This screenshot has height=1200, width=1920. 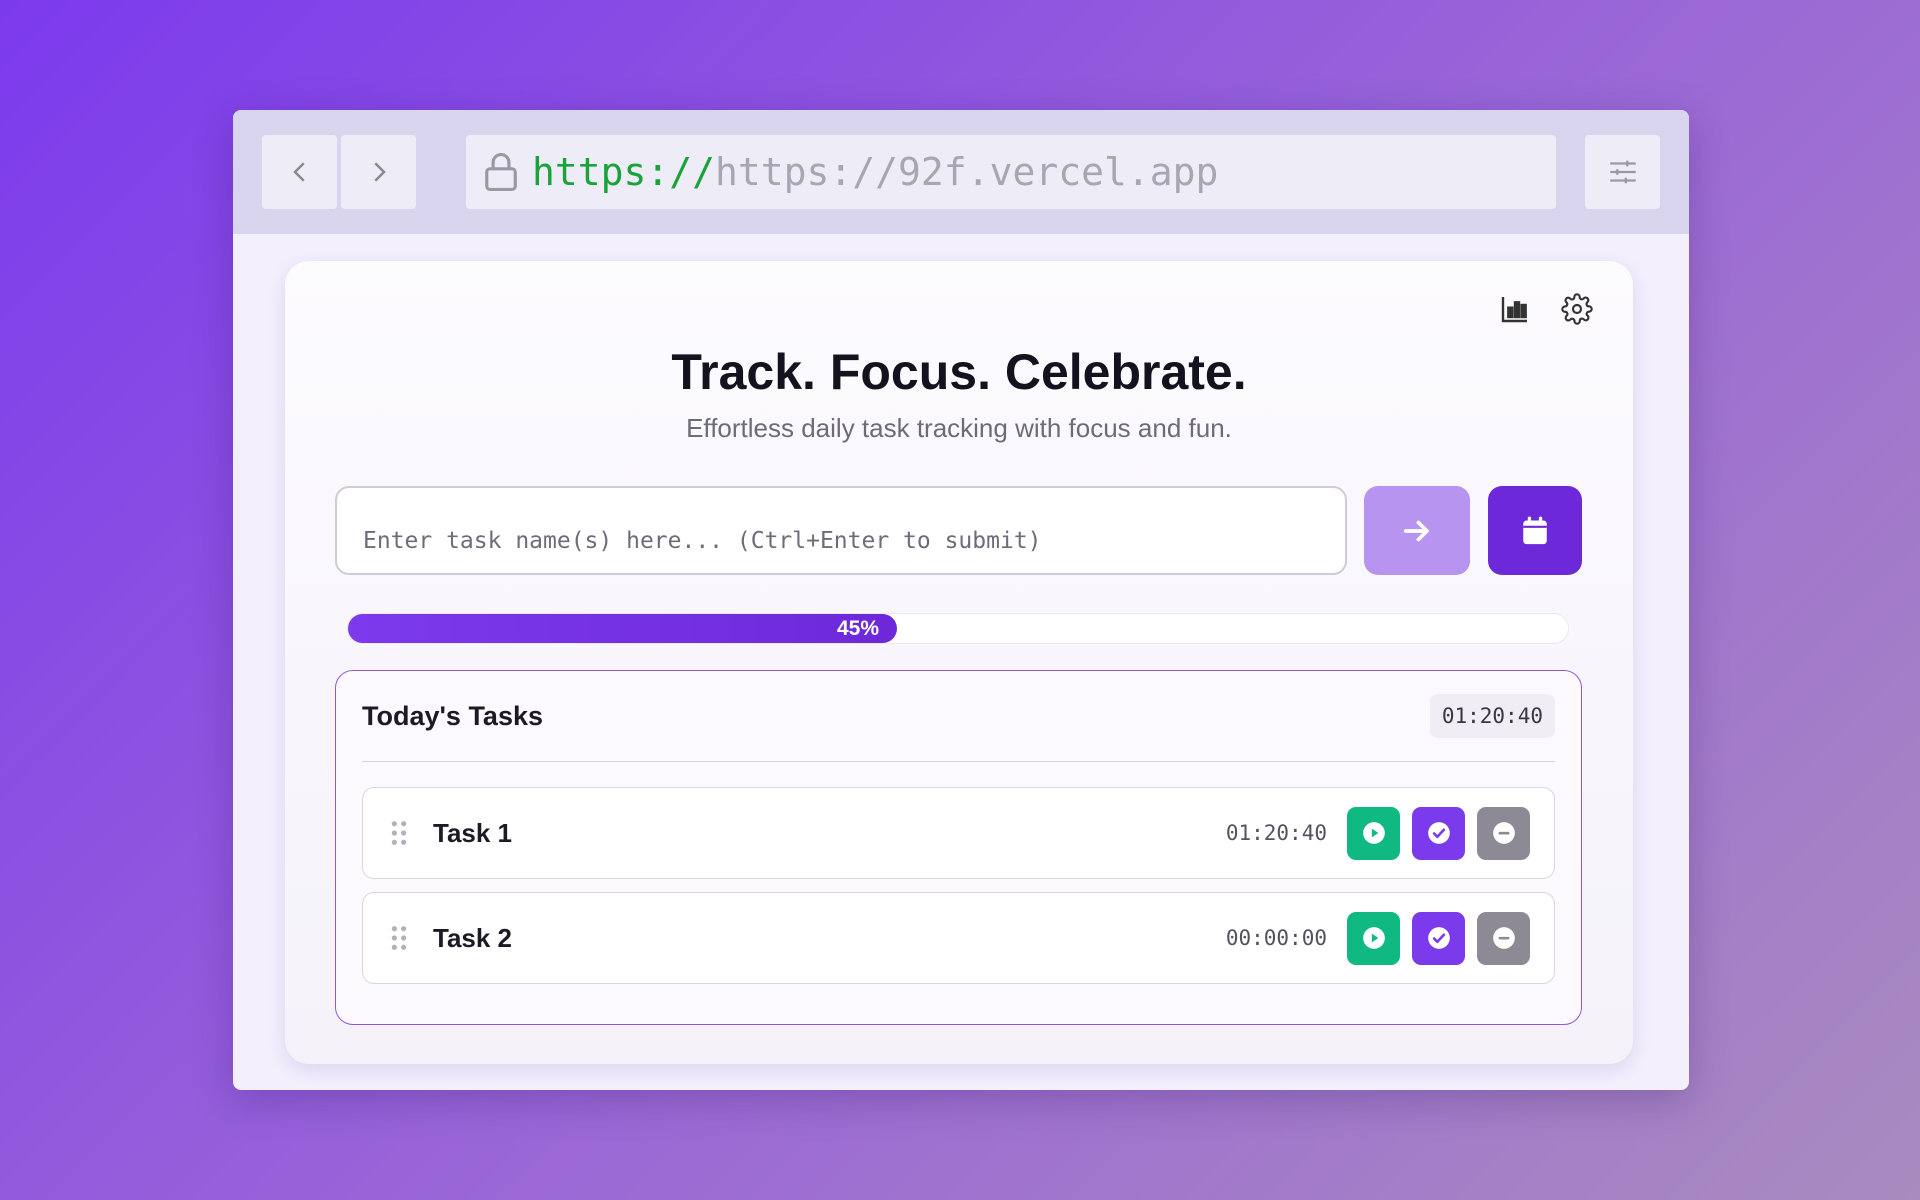 I want to click on forward-button, so click(x=378, y=172).